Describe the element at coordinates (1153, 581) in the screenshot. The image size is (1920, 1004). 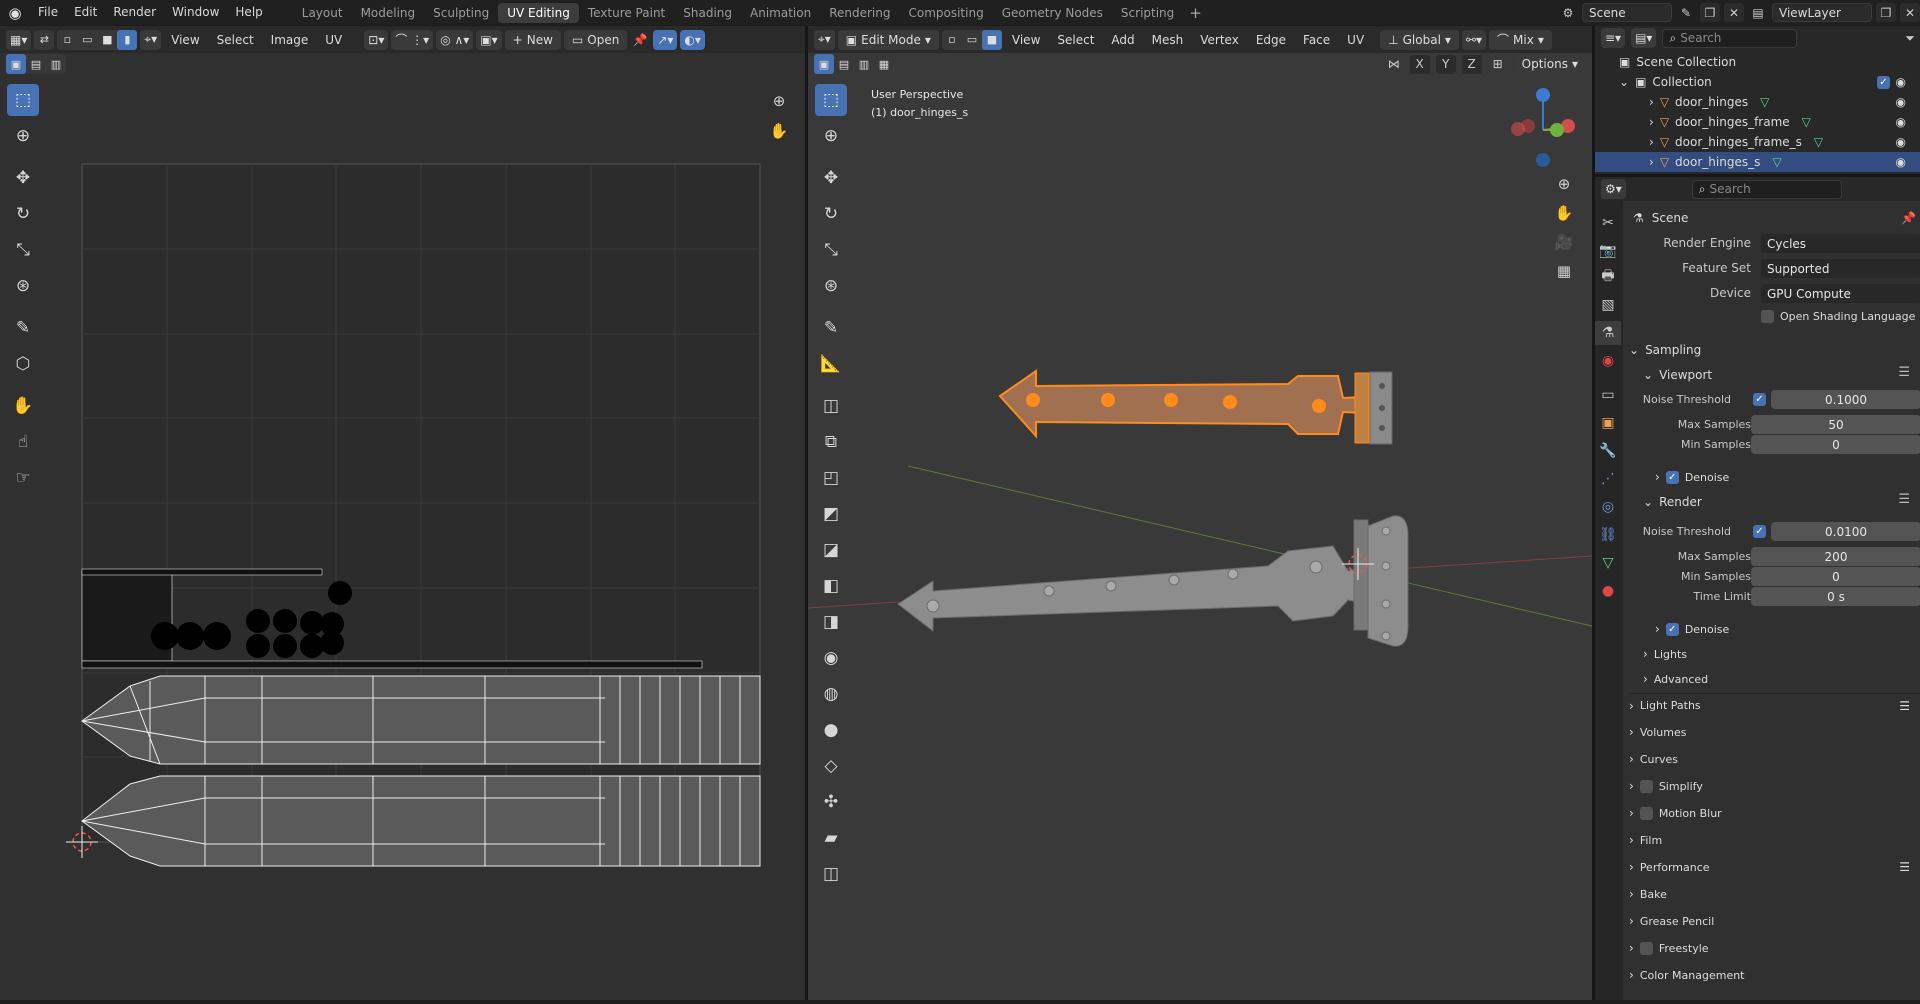
I see `hinge-object` at that location.